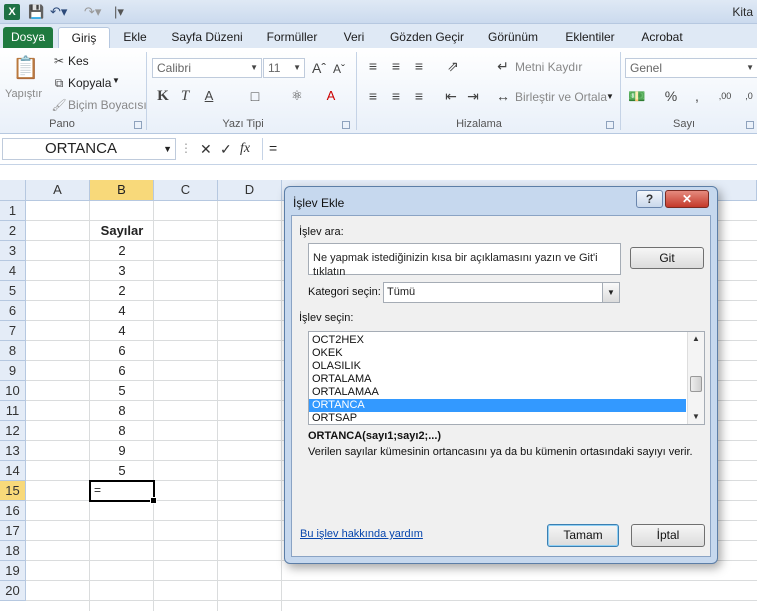 The height and width of the screenshot is (611, 757). I want to click on customize-qat-icon: |▾, so click(119, 12).